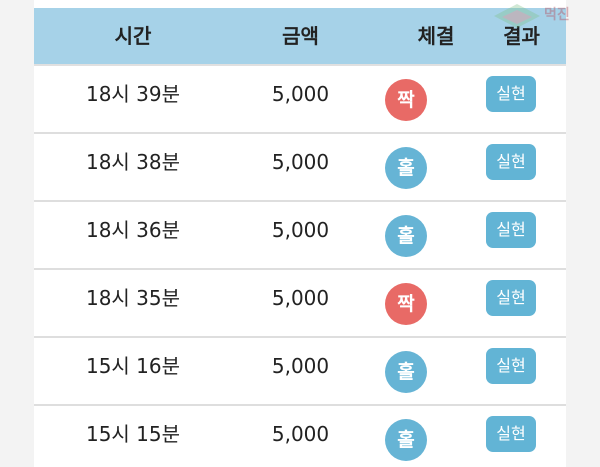 The image size is (600, 467). I want to click on site-watermark: 먹진, so click(544, 20).